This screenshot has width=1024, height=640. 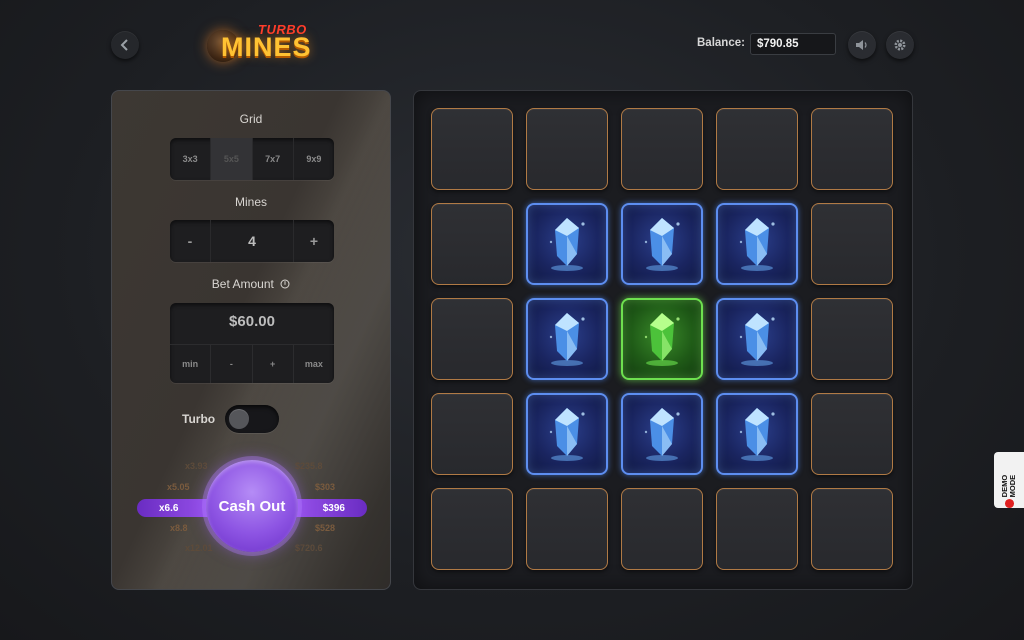 What do you see at coordinates (251, 119) in the screenshot?
I see `grid-label: Grid` at bounding box center [251, 119].